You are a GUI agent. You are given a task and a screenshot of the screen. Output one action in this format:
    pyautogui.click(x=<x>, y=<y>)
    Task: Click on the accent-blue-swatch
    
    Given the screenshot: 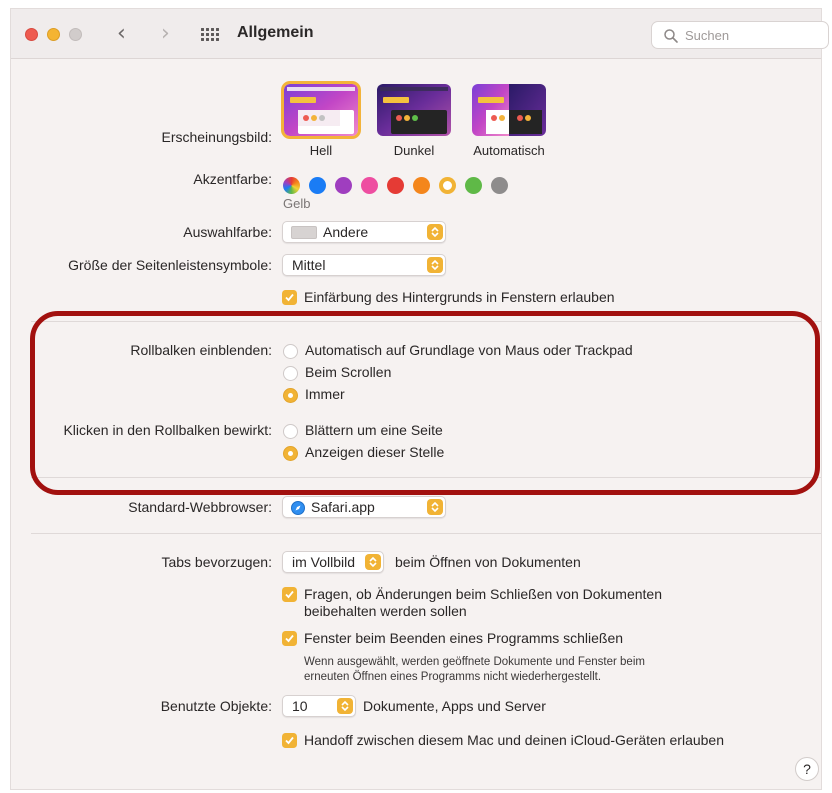 What is the action you would take?
    pyautogui.click(x=317, y=185)
    